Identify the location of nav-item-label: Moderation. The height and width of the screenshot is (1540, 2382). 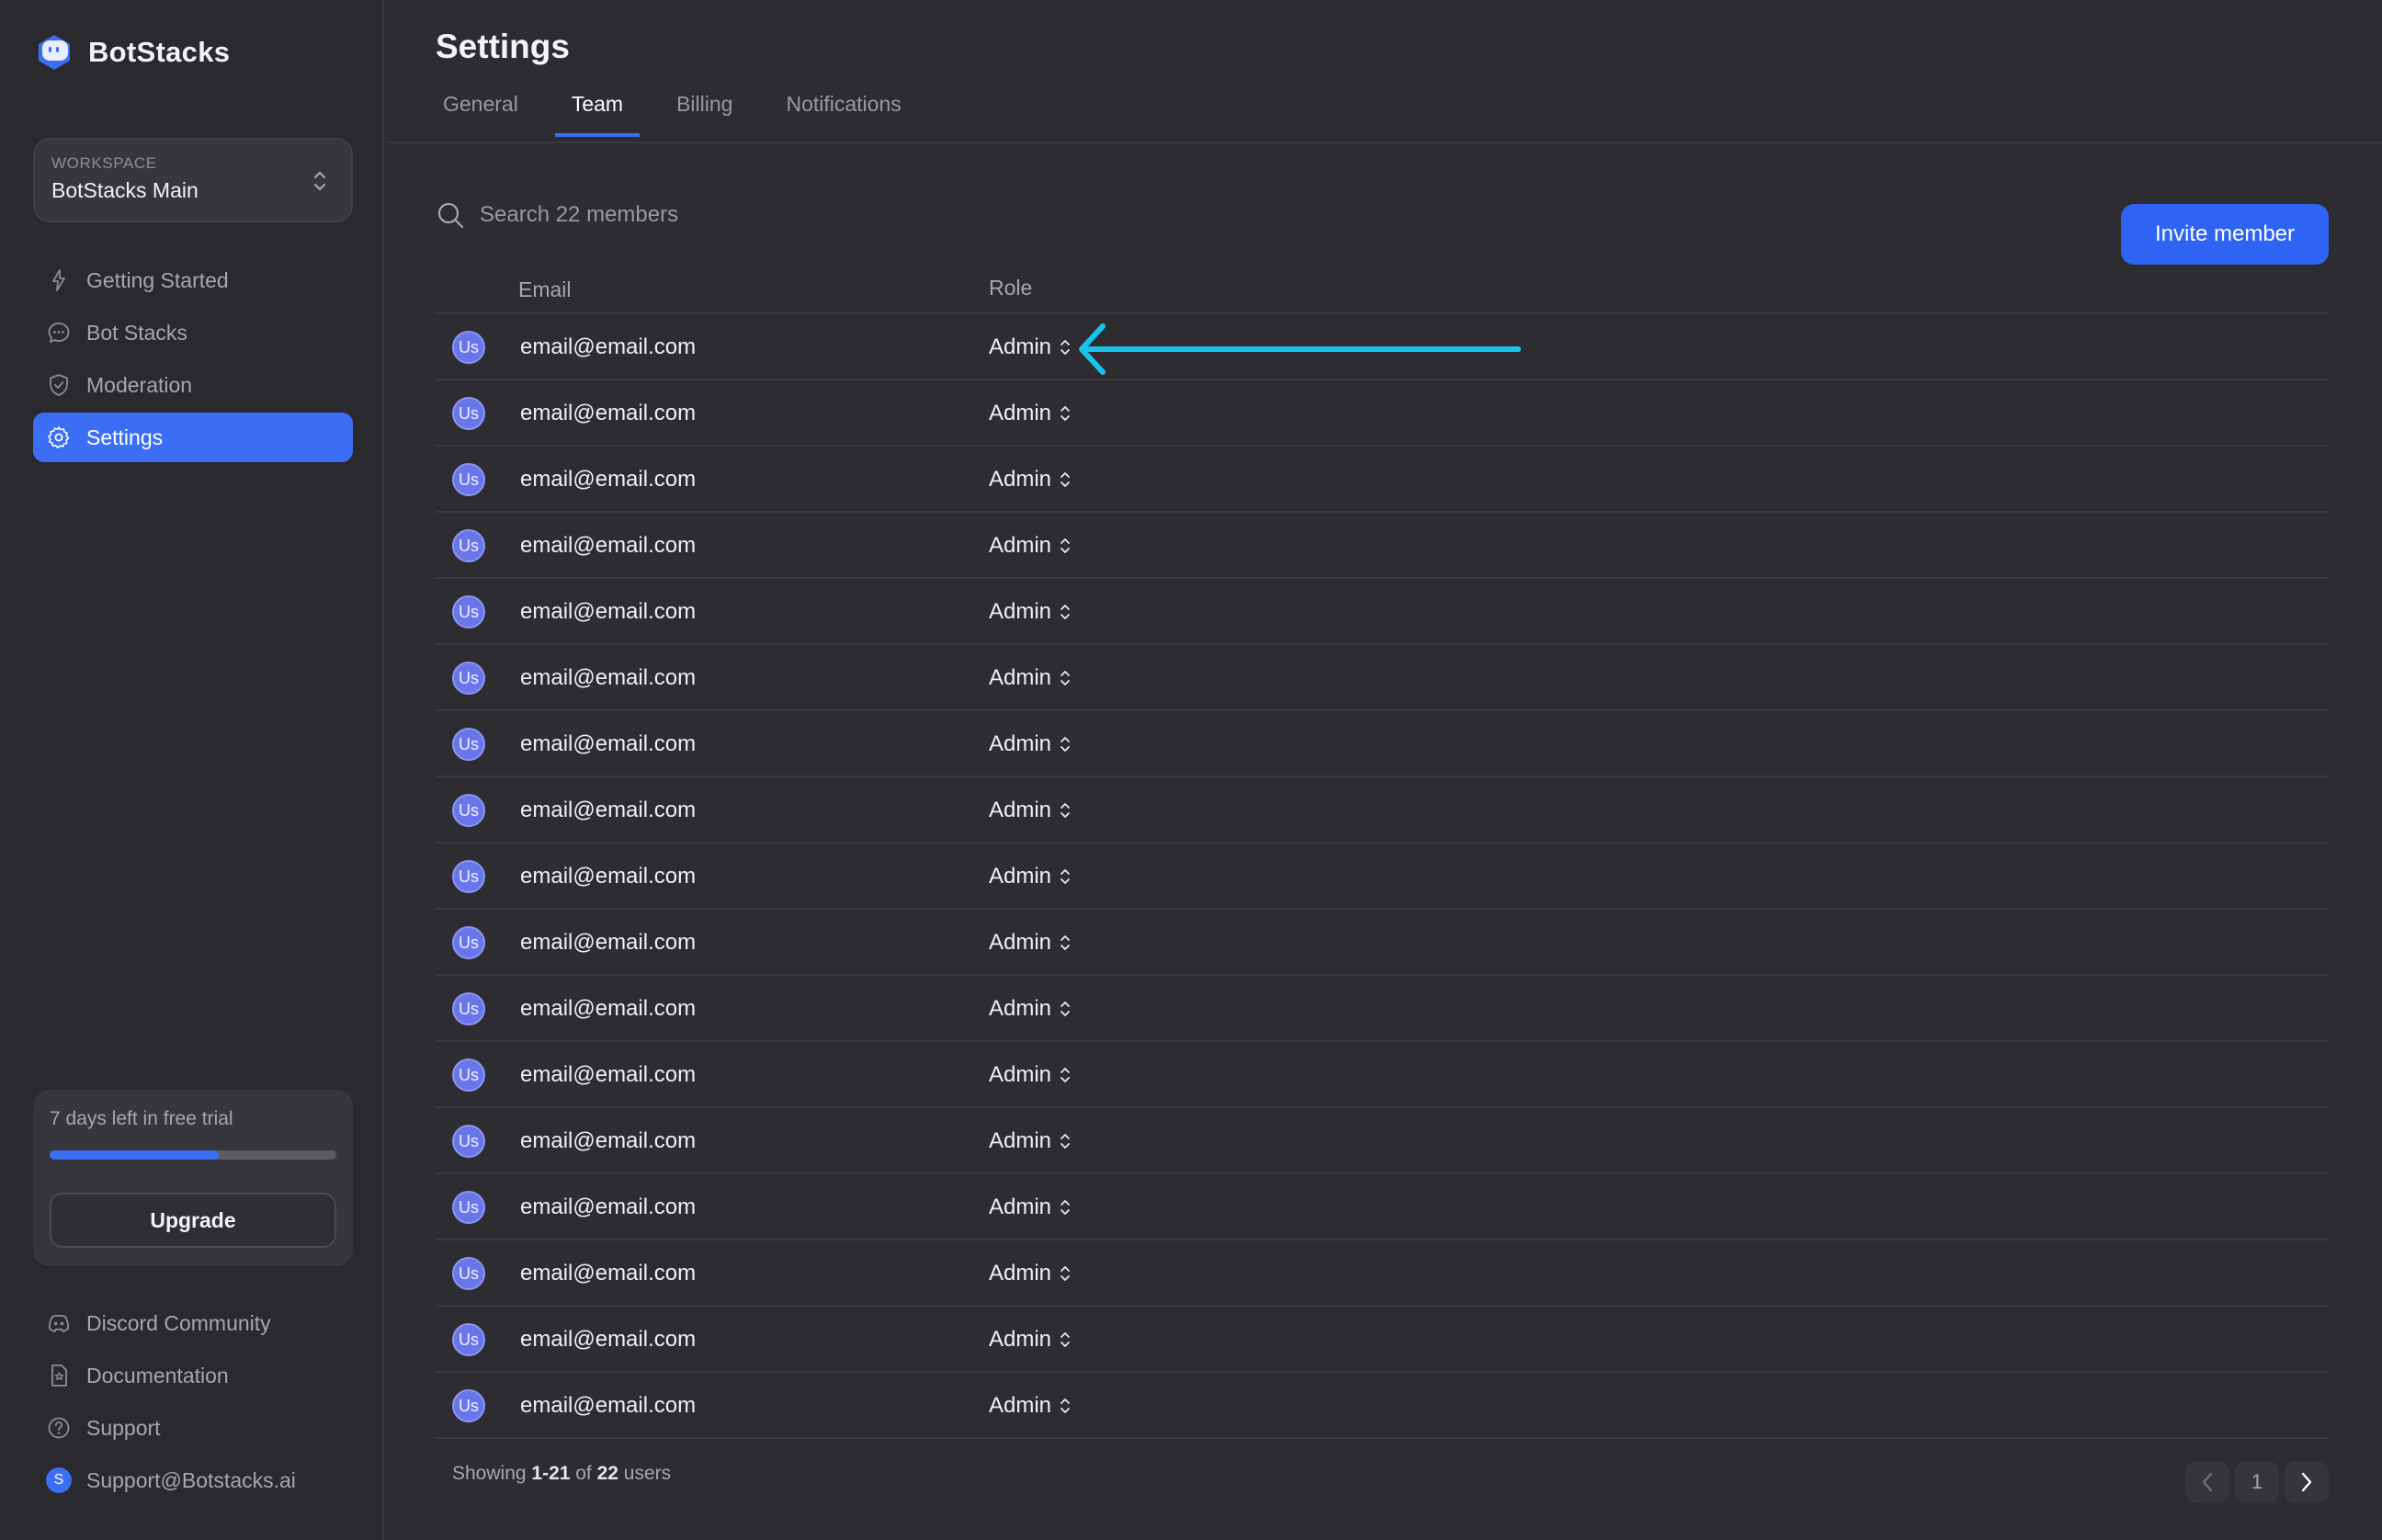
(140, 384).